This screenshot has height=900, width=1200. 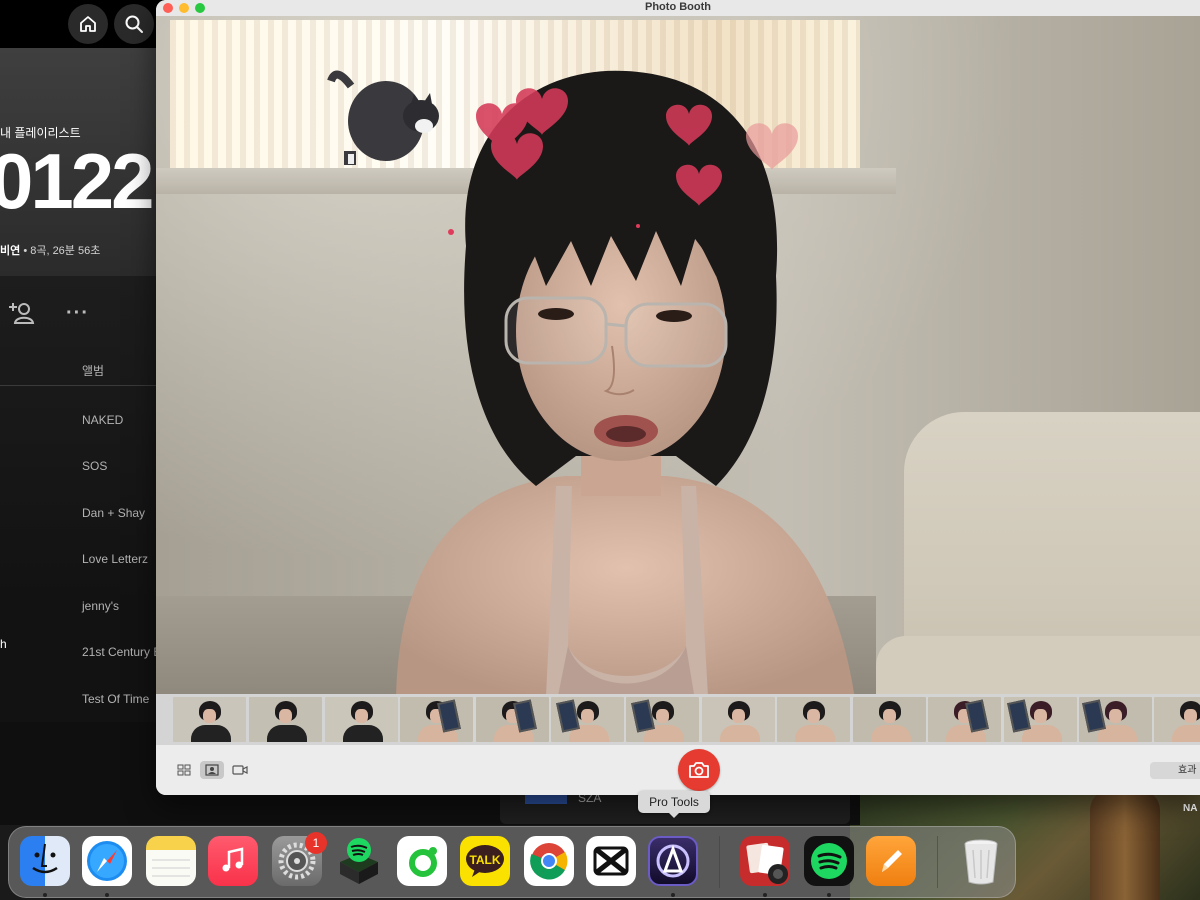 I want to click on dock-capcut, so click(x=611, y=861).